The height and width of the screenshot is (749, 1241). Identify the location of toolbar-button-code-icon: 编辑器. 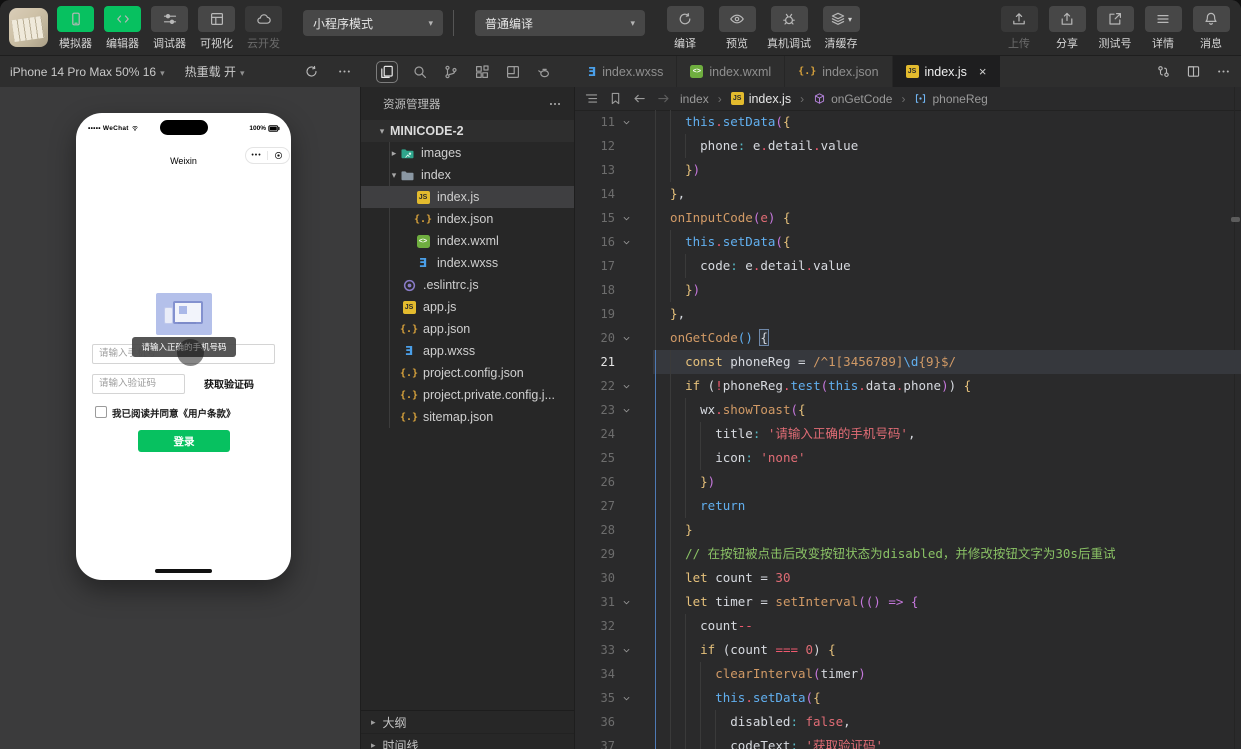
(122, 28).